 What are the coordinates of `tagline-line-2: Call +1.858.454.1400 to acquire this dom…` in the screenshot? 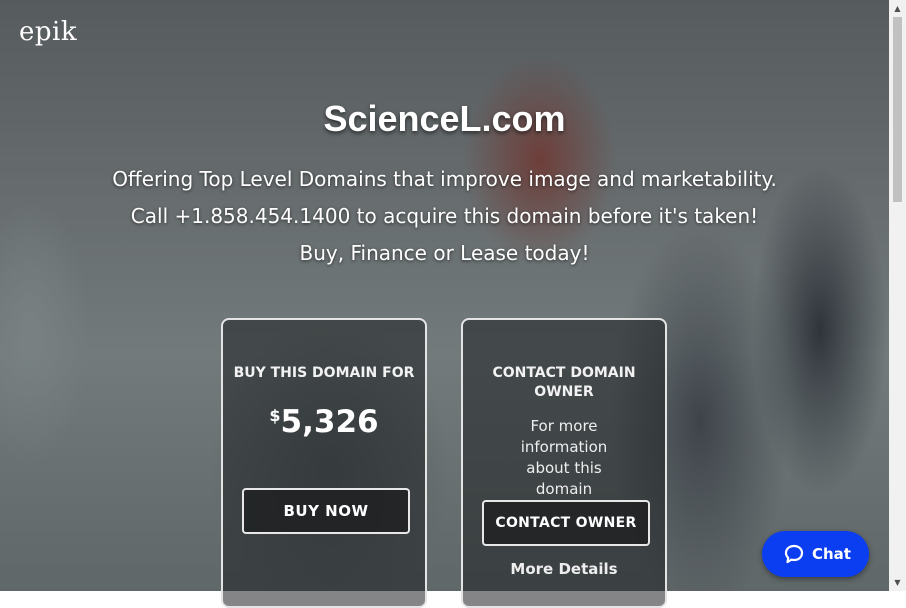 It's located at (444, 216).